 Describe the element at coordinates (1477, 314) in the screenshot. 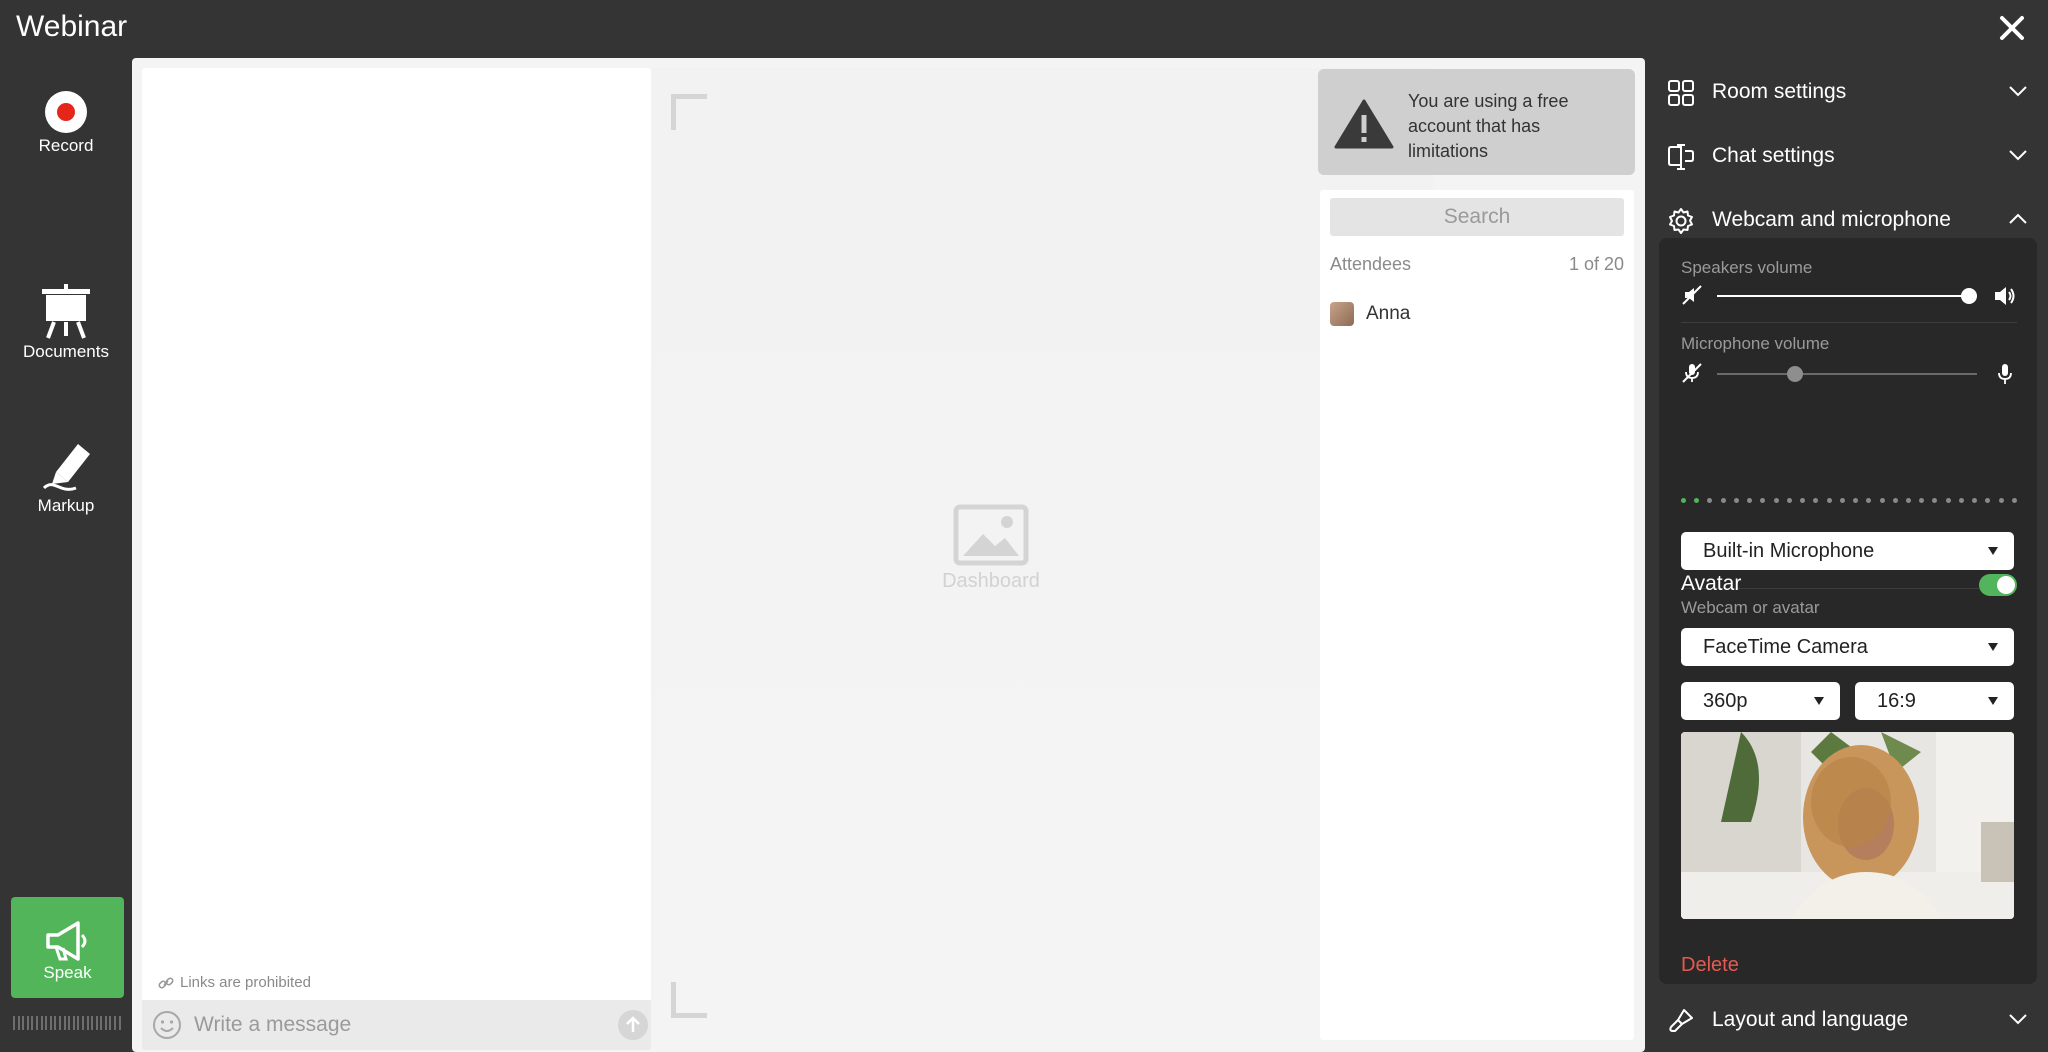

I see `attendee-row: Anna` at that location.